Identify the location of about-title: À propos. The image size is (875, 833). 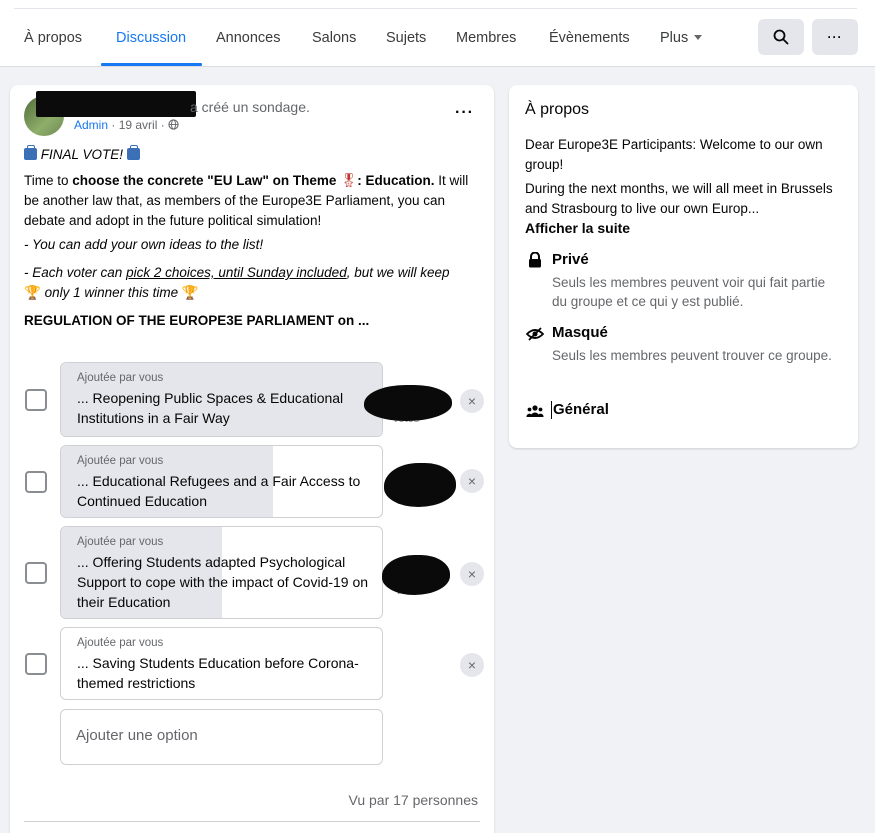
(557, 109).